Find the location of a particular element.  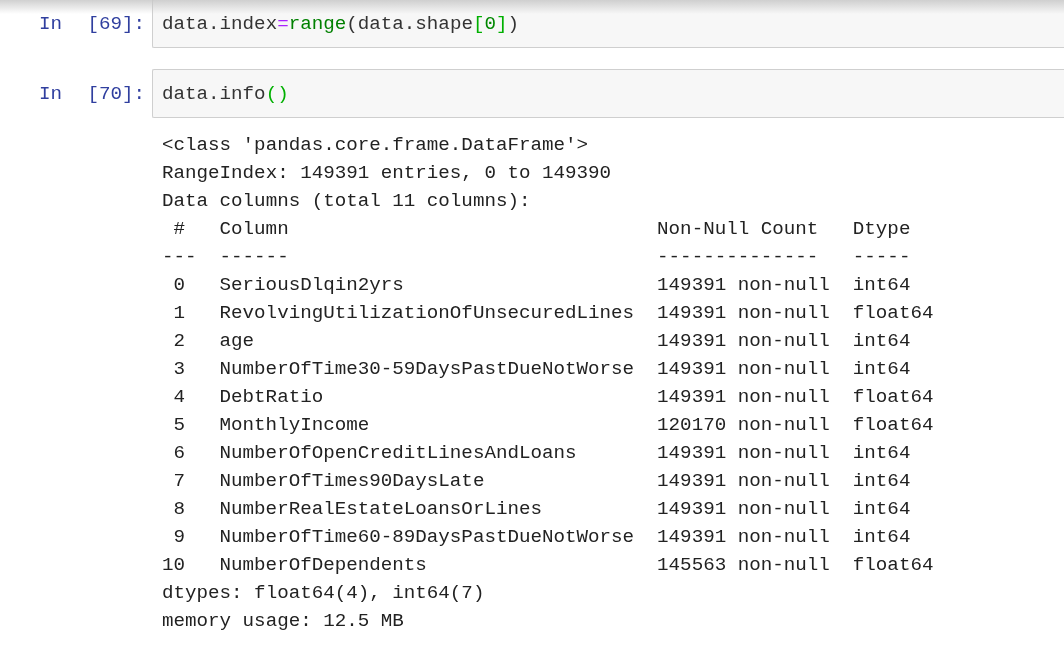

output-line: Data columns (total 11 columns): is located at coordinates (346, 201).